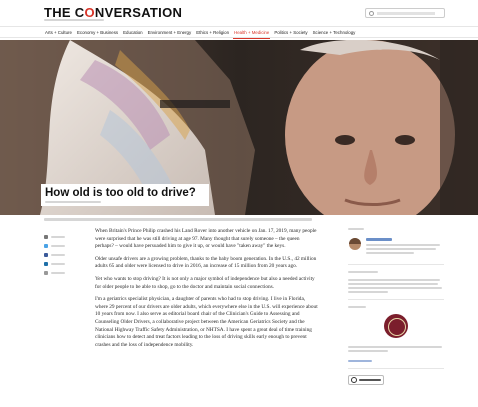 The image size is (478, 407). I want to click on university-seal, so click(396, 326).